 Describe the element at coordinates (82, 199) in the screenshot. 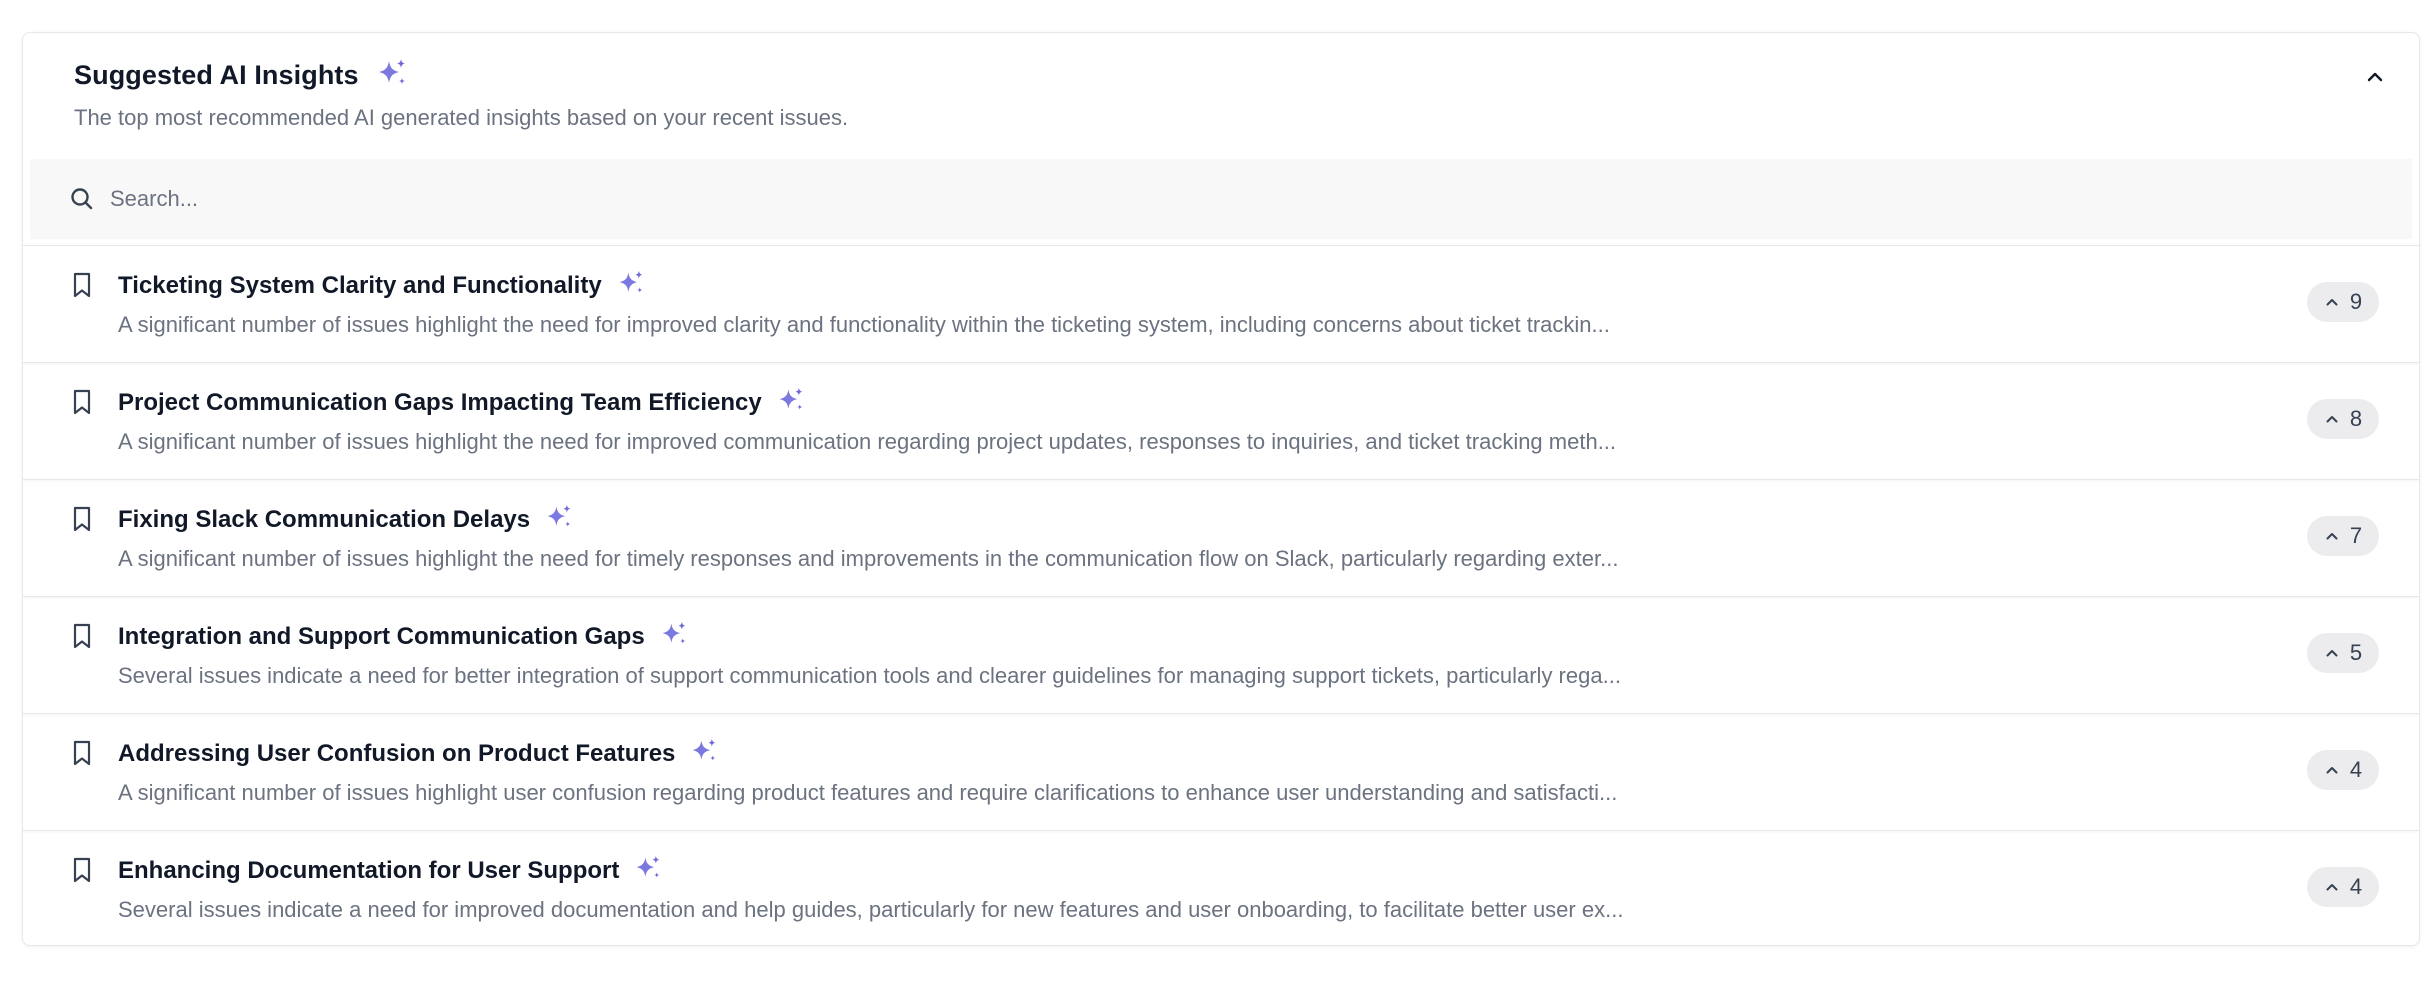

I see `search-icon` at that location.